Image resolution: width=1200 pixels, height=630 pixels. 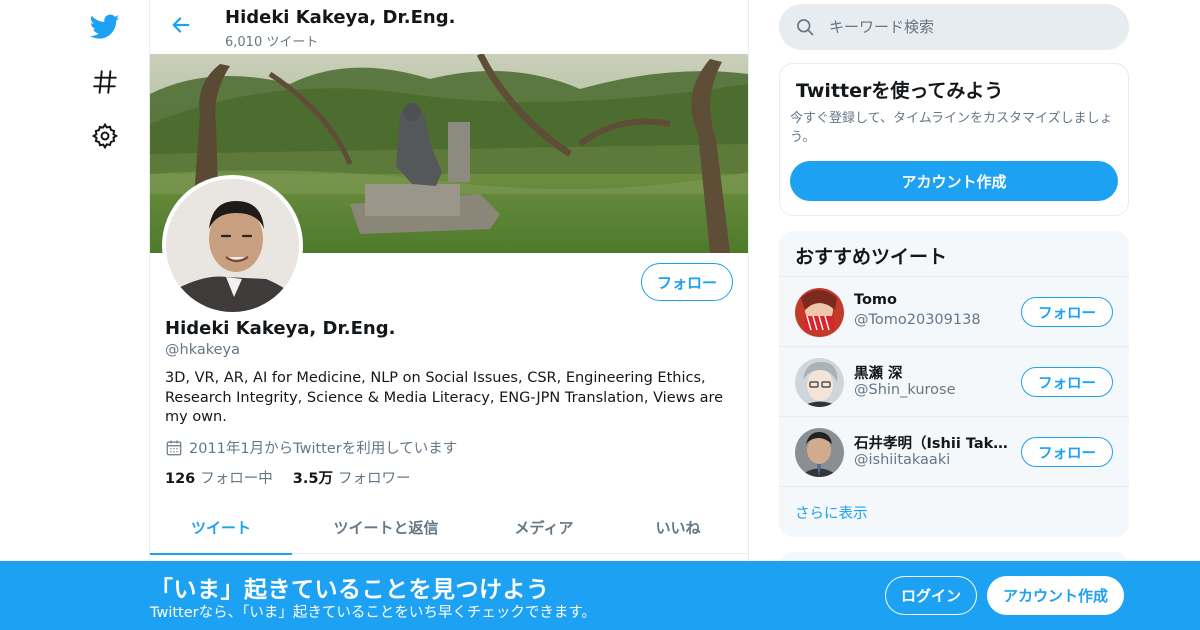 I want to click on followers-stat: 3.5万 フォロワー, so click(x=352, y=477).